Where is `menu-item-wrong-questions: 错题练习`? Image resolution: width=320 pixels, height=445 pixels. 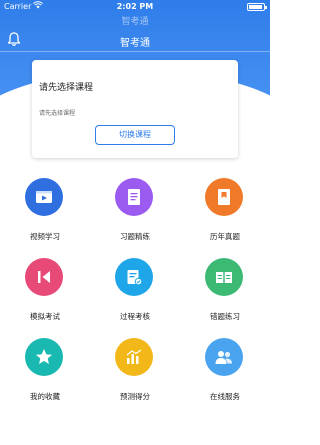 menu-item-wrong-questions: 错题练习 is located at coordinates (225, 290).